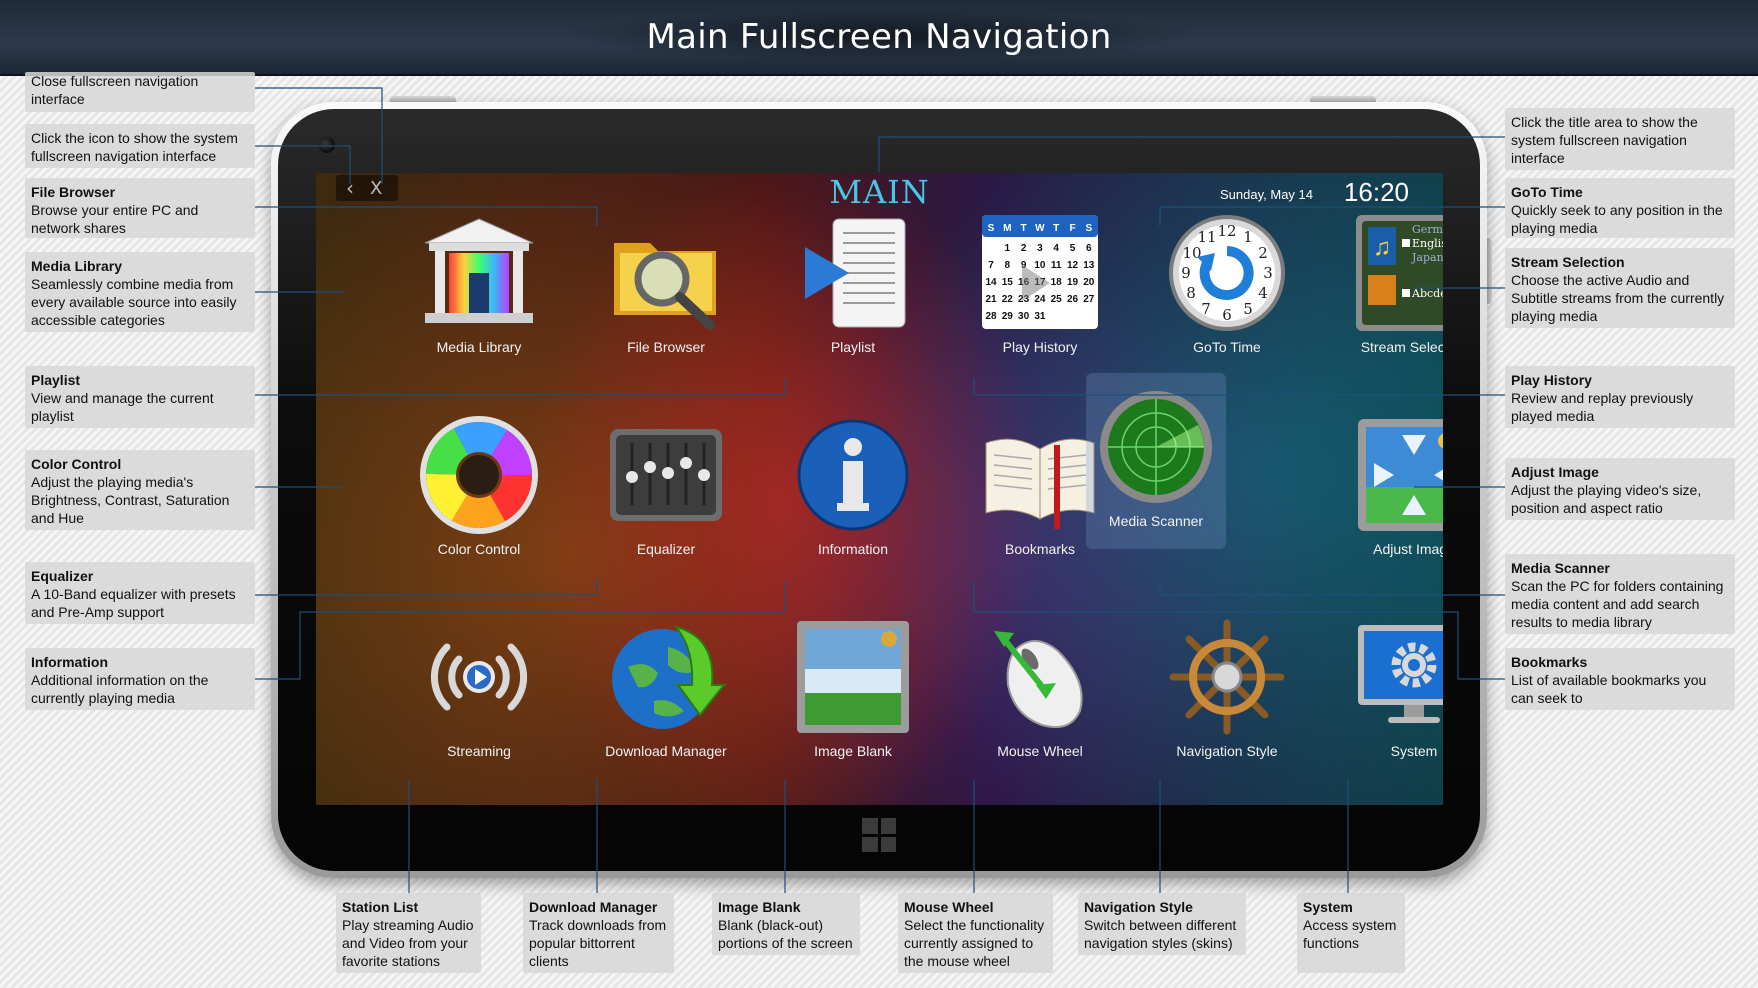 Image resolution: width=1758 pixels, height=988 pixels. Describe the element at coordinates (1551, 380) in the screenshot. I see `callout-title: Play History` at that location.